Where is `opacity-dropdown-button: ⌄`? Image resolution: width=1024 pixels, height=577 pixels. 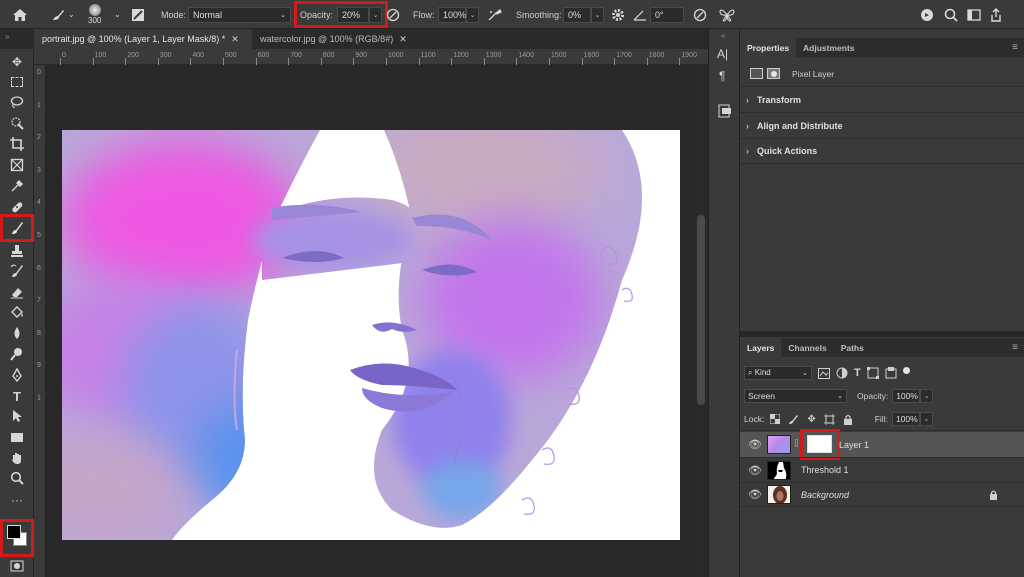 opacity-dropdown-button: ⌄ is located at coordinates (376, 14).